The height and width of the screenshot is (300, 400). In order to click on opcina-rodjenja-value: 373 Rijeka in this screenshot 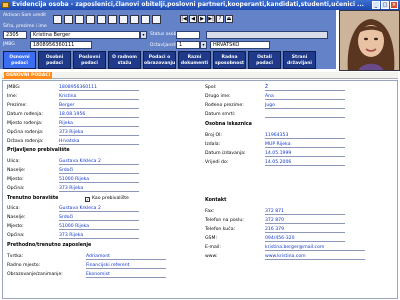, I will do `click(99, 132)`.